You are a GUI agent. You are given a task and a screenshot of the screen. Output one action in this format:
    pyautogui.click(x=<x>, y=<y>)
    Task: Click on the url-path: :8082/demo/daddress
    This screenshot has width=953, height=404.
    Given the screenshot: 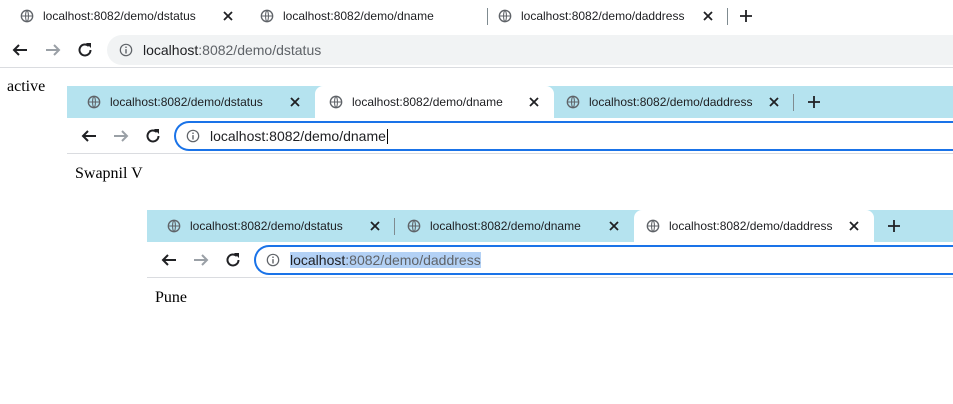 What is the action you would take?
    pyautogui.click(x=413, y=260)
    